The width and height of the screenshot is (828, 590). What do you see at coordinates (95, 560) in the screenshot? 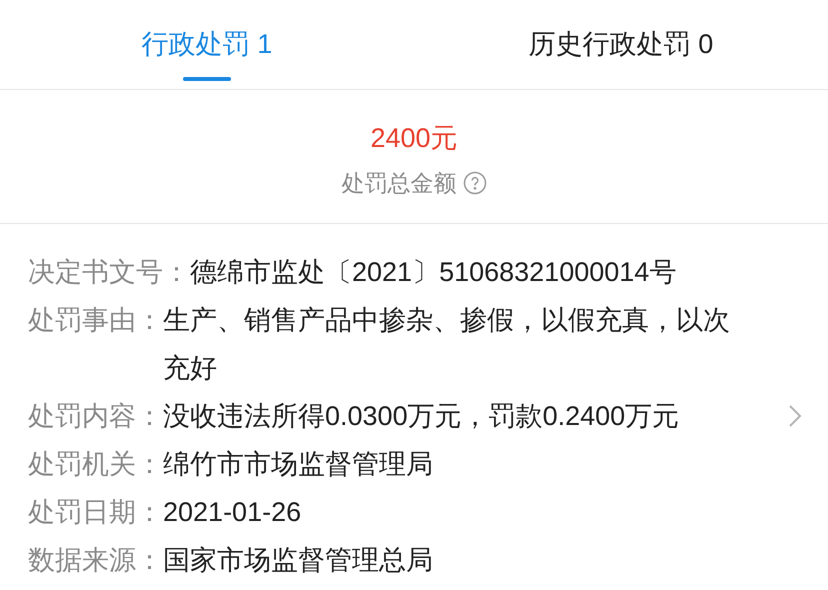
I see `field-label: 数据来源：` at bounding box center [95, 560].